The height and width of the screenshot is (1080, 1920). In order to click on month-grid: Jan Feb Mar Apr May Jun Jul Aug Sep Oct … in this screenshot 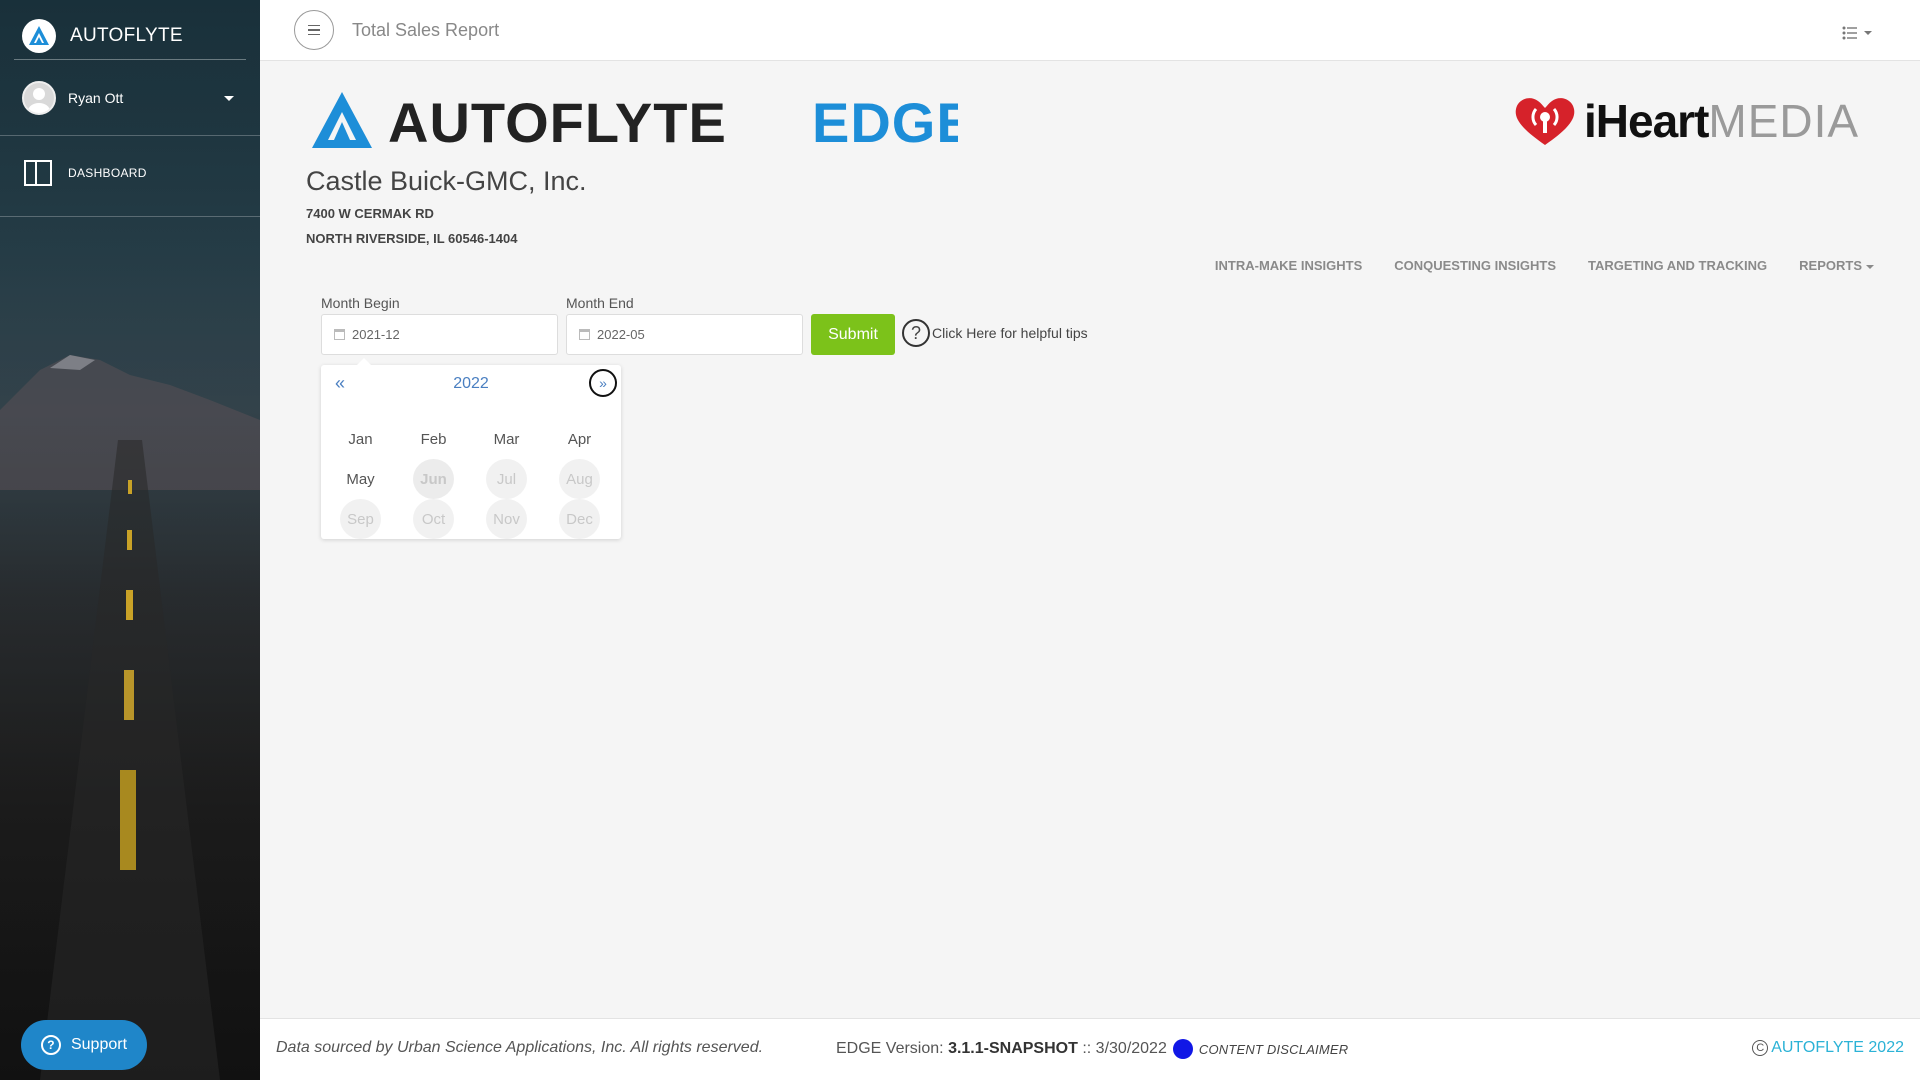, I will do `click(470, 479)`.